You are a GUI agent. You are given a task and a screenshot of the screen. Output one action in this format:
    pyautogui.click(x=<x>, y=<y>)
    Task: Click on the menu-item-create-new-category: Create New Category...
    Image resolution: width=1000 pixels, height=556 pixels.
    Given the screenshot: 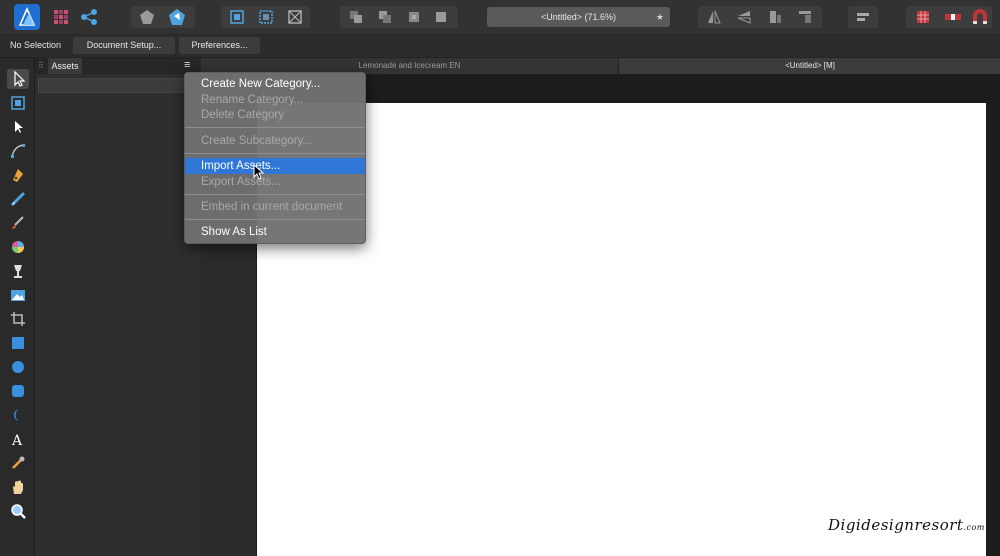 What is the action you would take?
    pyautogui.click(x=275, y=84)
    